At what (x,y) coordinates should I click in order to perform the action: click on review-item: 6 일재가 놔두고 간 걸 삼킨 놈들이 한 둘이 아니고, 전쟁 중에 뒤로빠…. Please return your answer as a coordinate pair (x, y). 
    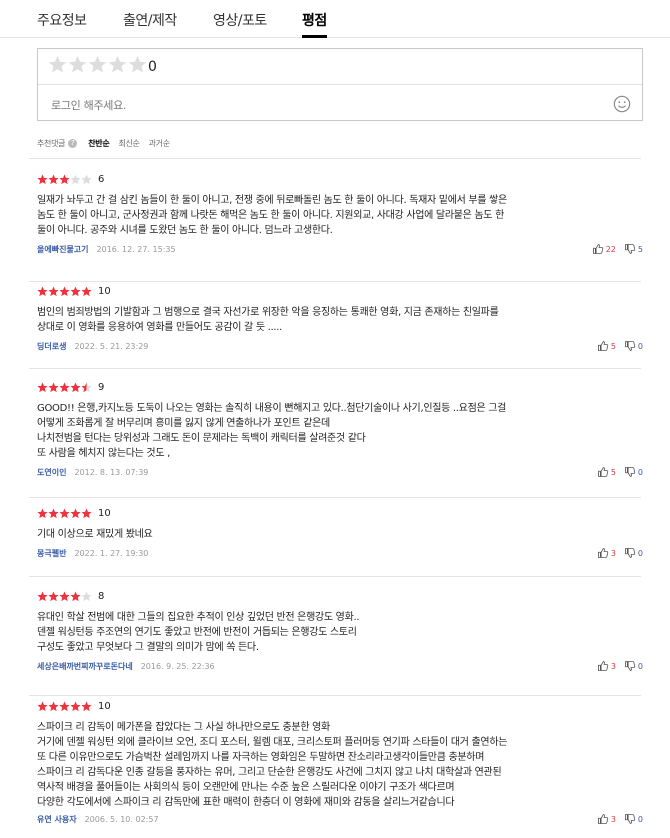
    Looking at the image, I should click on (340, 215).